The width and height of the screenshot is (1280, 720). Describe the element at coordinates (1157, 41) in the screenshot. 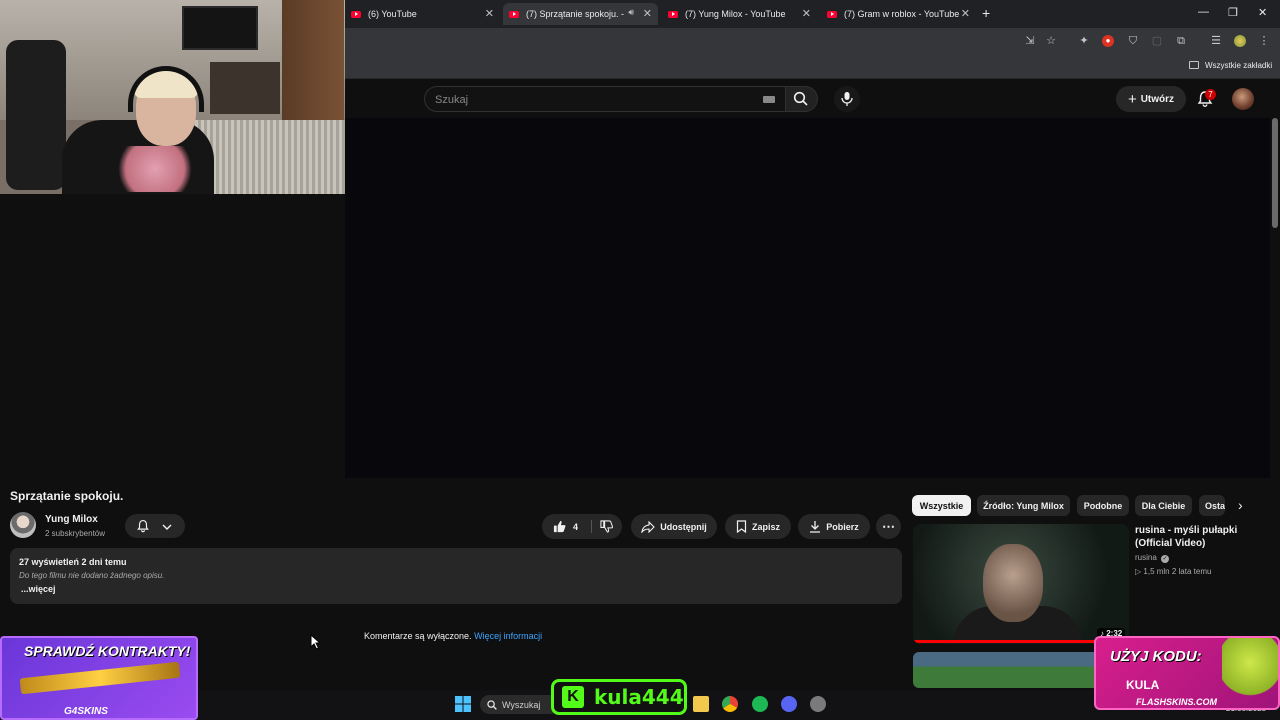

I see `disabled-extension-icon: ▢` at that location.